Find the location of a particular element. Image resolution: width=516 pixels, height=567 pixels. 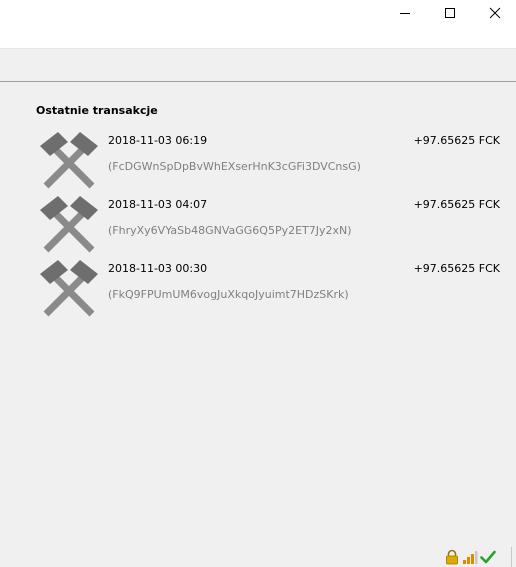

transaction-address: (FkQ9FPUmUM6vogJuXkqoJyuimt7HDzSKrk) is located at coordinates (228, 294).